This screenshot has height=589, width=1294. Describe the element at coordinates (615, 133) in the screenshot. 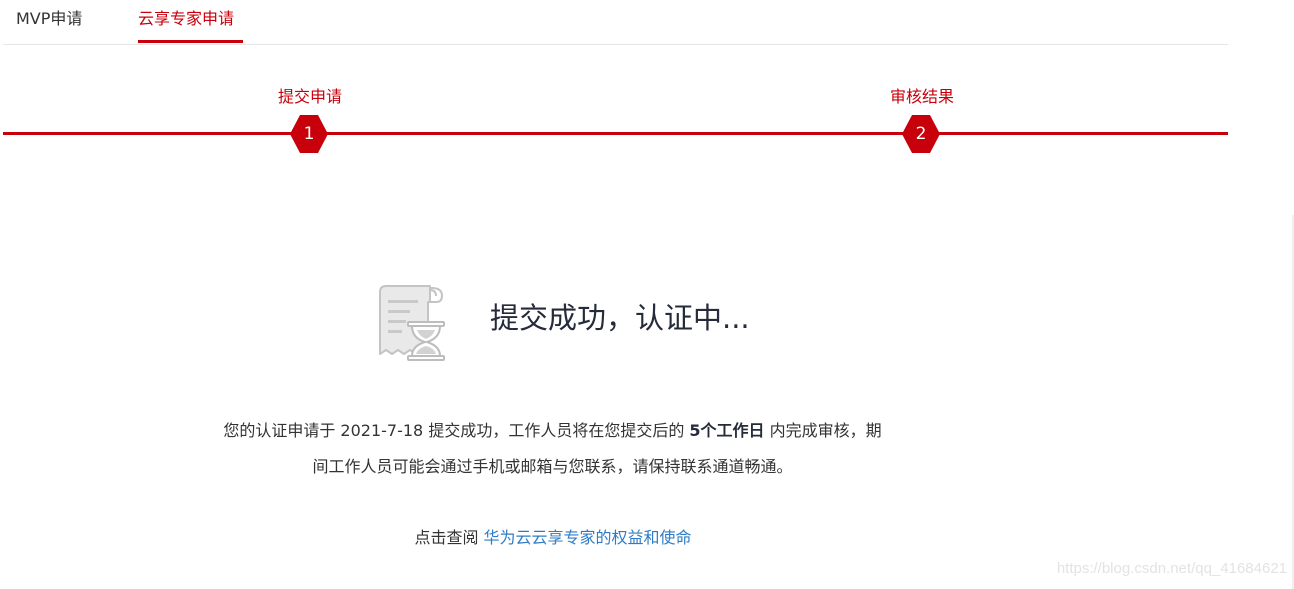

I see `progress-line` at that location.